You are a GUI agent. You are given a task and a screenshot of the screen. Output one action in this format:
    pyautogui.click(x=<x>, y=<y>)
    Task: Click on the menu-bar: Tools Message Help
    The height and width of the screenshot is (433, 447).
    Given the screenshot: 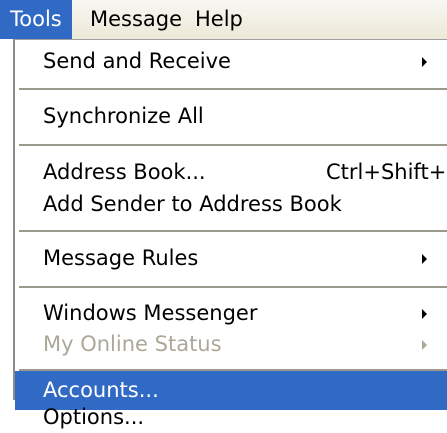 What is the action you would take?
    pyautogui.click(x=223, y=19)
    